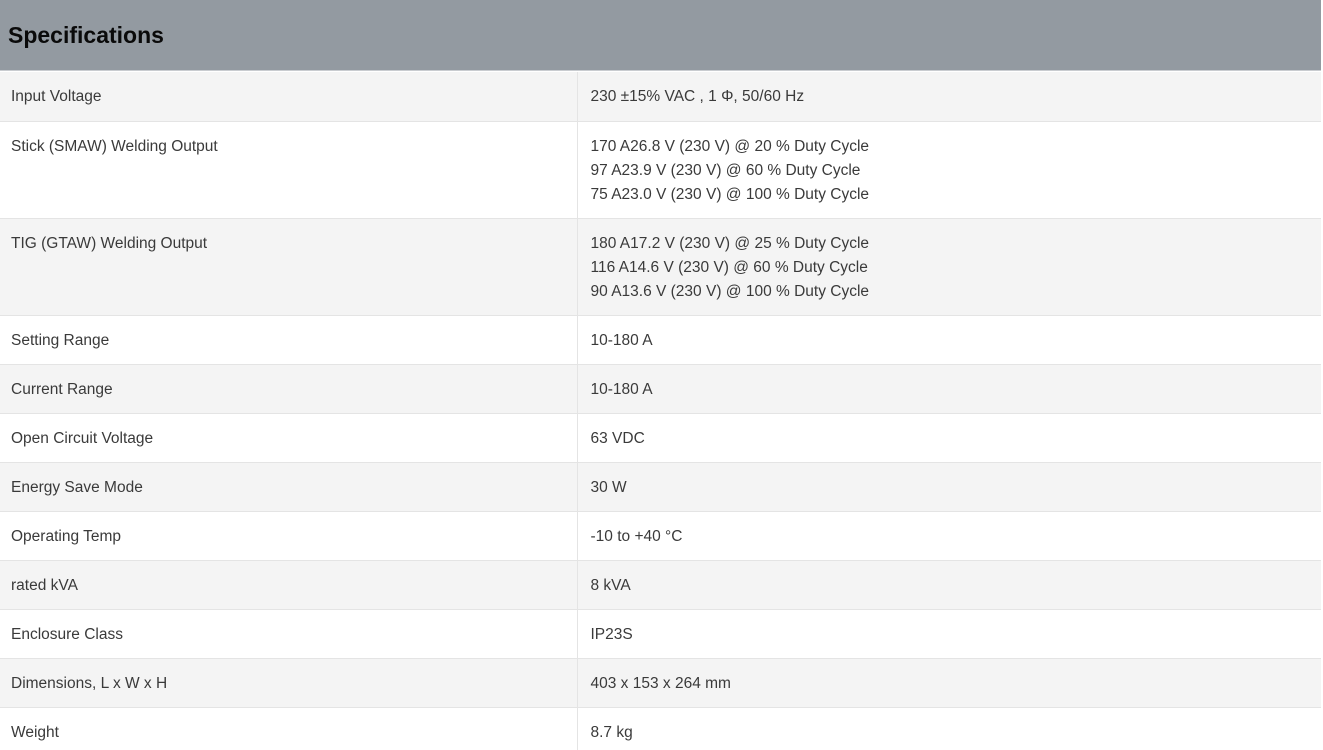 The width and height of the screenshot is (1323, 750). I want to click on spec-value-line: 30 W, so click(608, 487).